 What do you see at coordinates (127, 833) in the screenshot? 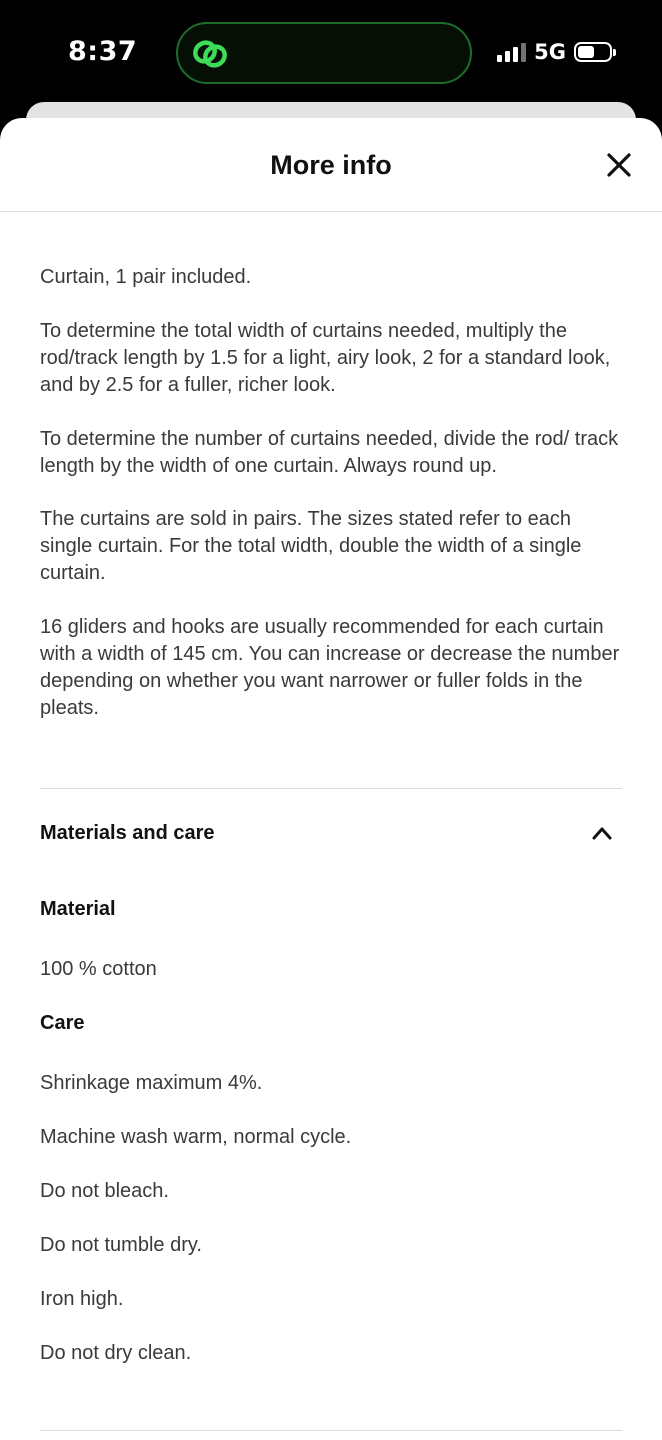
I see `accordion-title: Materials and care` at bounding box center [127, 833].